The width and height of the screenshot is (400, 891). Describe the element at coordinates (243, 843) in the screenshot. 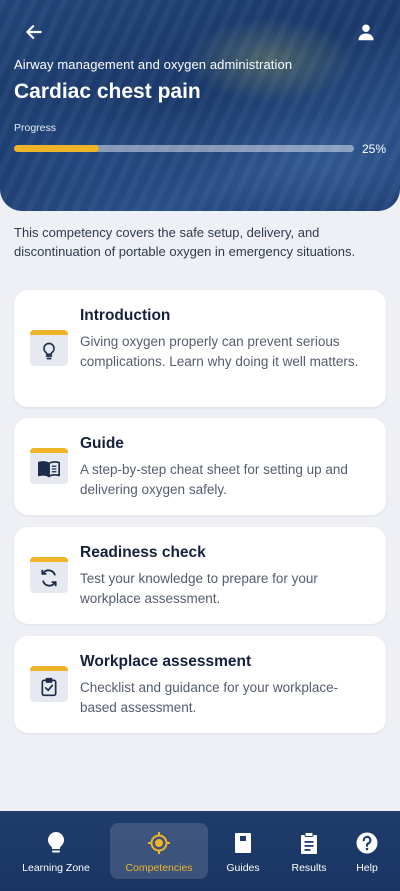

I see `book-icon` at that location.